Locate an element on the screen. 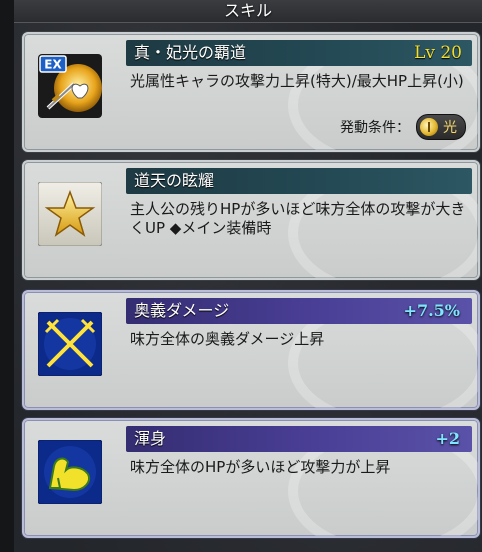 The width and height of the screenshot is (482, 552). condition-label: 発動条件： is located at coordinates (375, 128).